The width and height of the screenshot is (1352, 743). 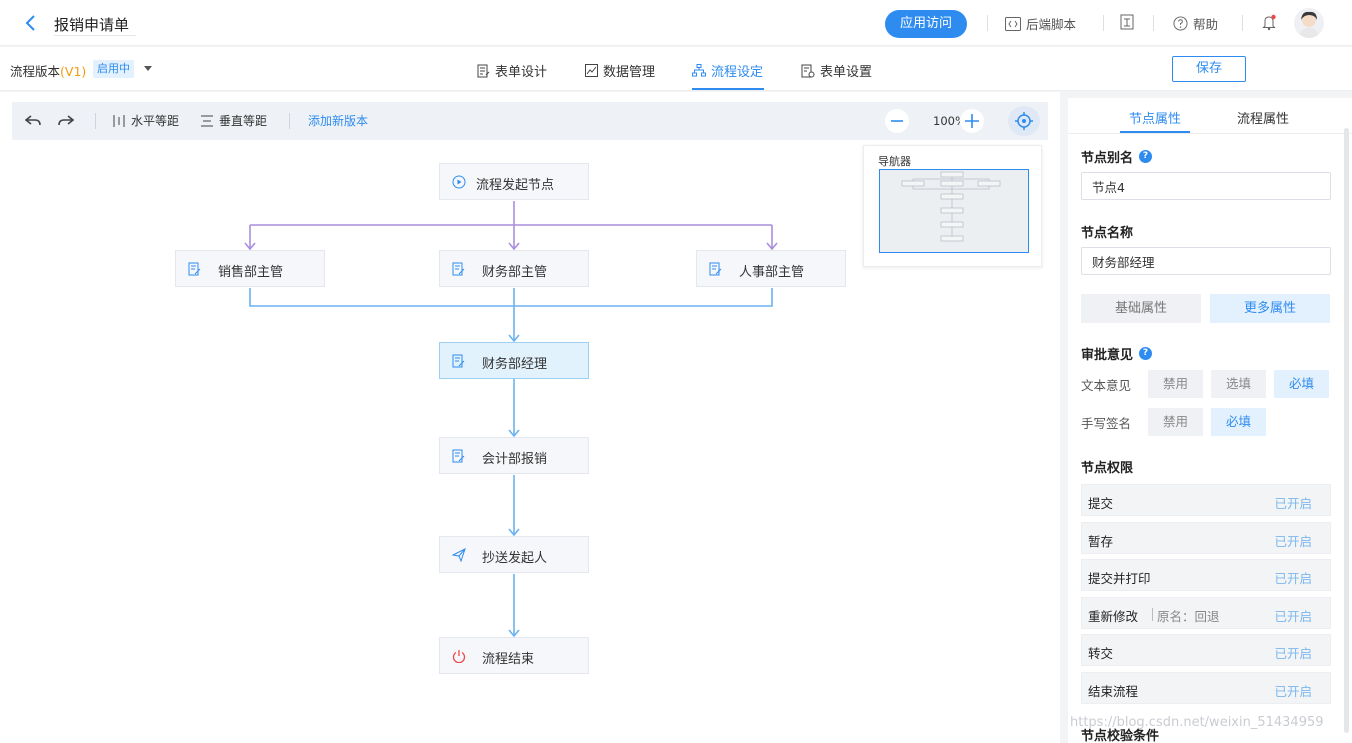 I want to click on data-icon, so click(x=591, y=70).